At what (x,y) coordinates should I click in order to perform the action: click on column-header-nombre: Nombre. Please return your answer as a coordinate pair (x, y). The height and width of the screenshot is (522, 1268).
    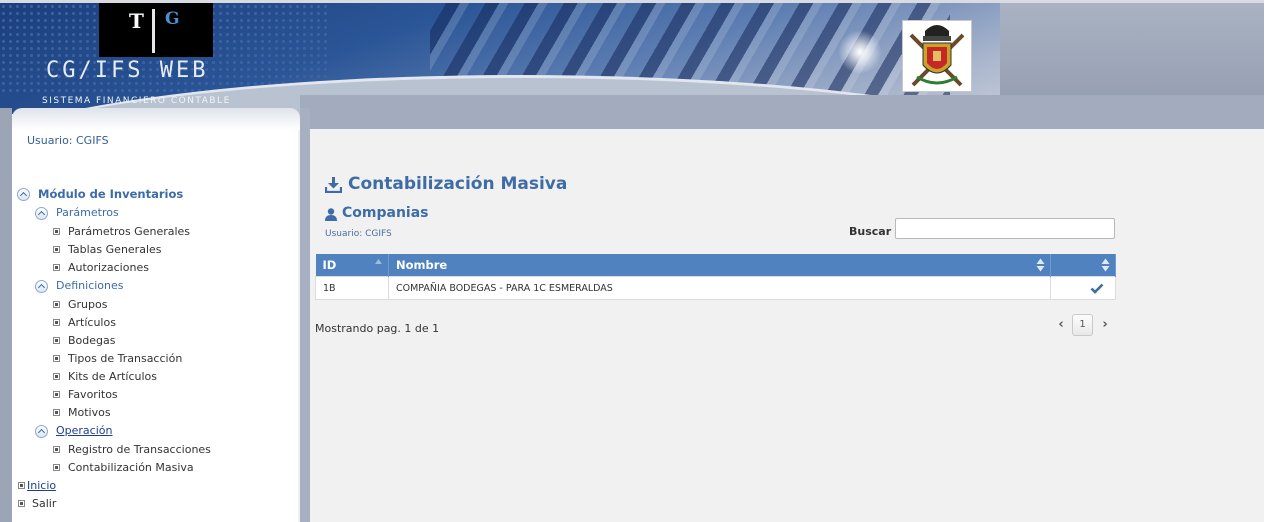
    Looking at the image, I should click on (719, 265).